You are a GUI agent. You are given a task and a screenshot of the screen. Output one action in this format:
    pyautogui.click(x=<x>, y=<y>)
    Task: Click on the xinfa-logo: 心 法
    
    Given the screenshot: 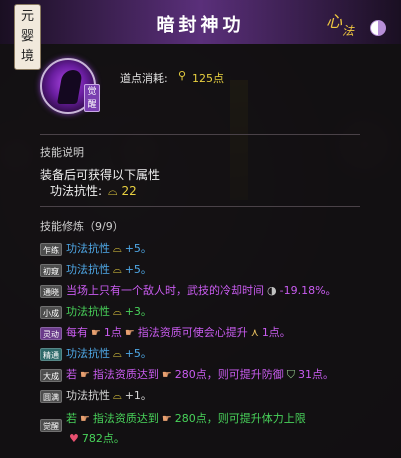 What is the action you would take?
    pyautogui.click(x=343, y=23)
    